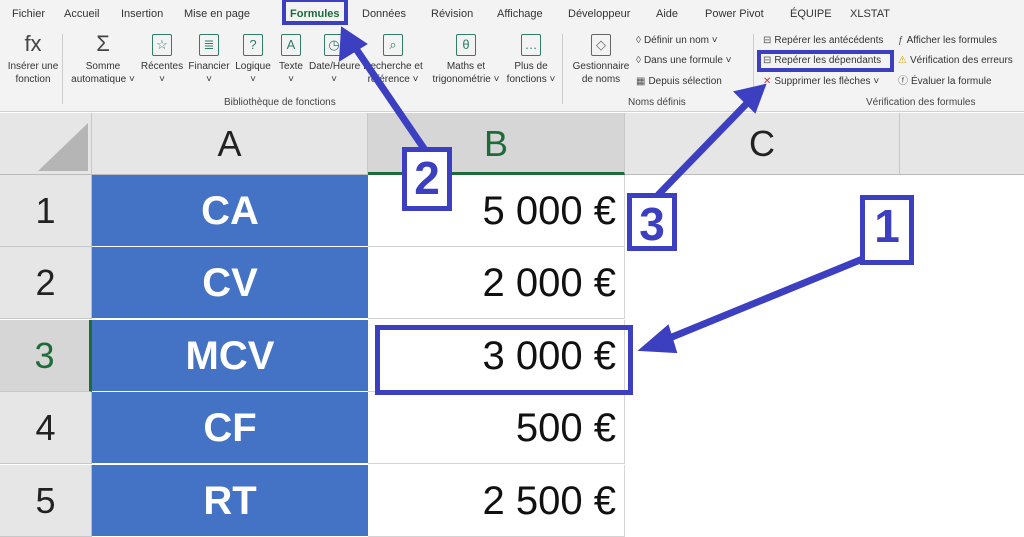 The width and height of the screenshot is (1024, 537). I want to click on annotation-1: 1, so click(887, 230).